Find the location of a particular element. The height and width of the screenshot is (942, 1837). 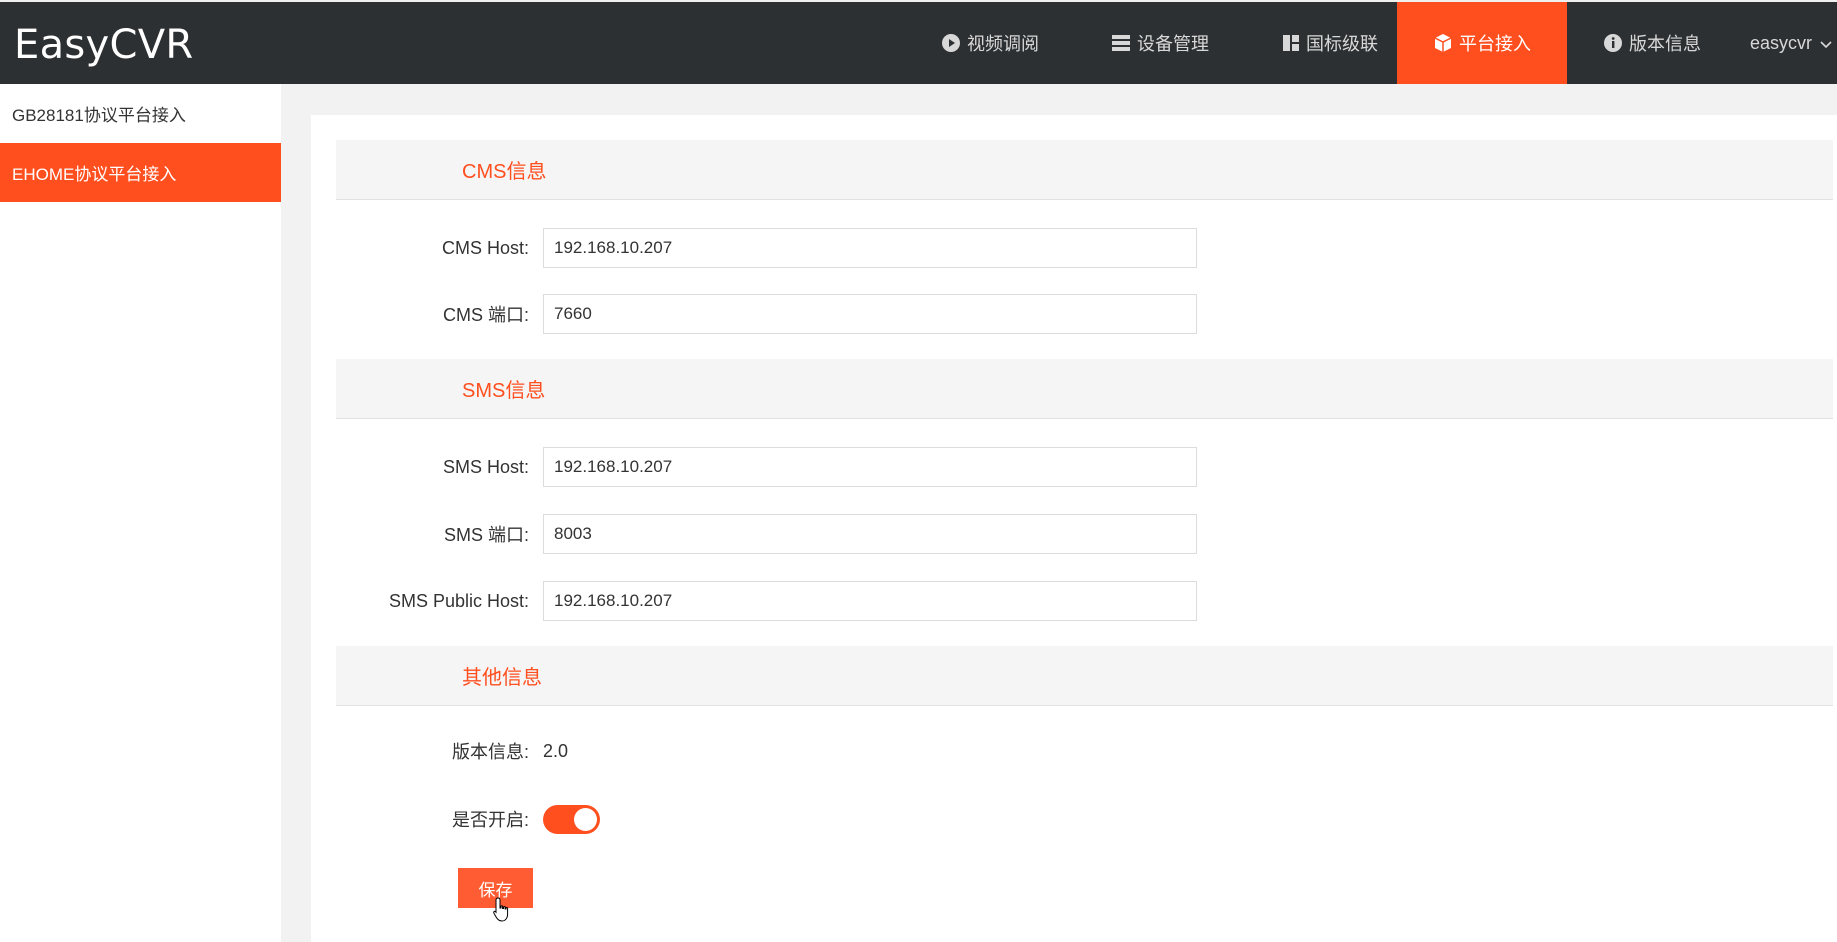

enabled-row: 是否开启: is located at coordinates (1074, 819).